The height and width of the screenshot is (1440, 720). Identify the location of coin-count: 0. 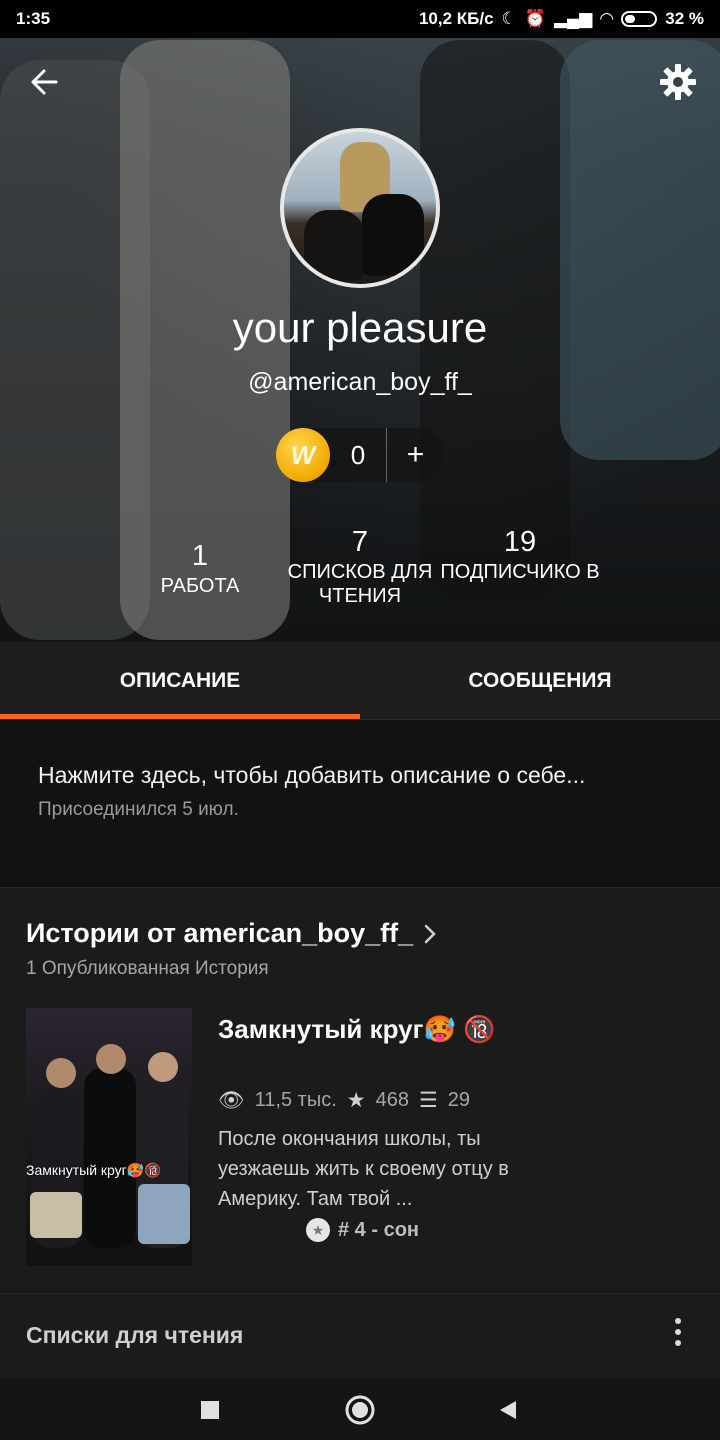
(358, 454).